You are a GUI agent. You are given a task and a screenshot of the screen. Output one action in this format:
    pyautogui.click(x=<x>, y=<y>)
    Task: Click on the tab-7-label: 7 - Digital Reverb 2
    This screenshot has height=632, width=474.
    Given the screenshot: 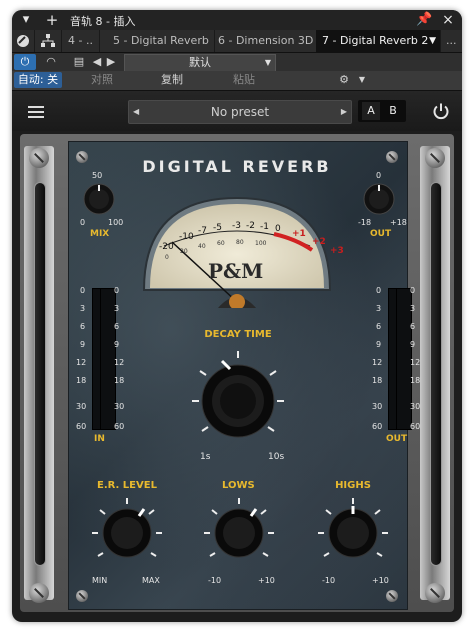 What is the action you would take?
    pyautogui.click(x=375, y=40)
    